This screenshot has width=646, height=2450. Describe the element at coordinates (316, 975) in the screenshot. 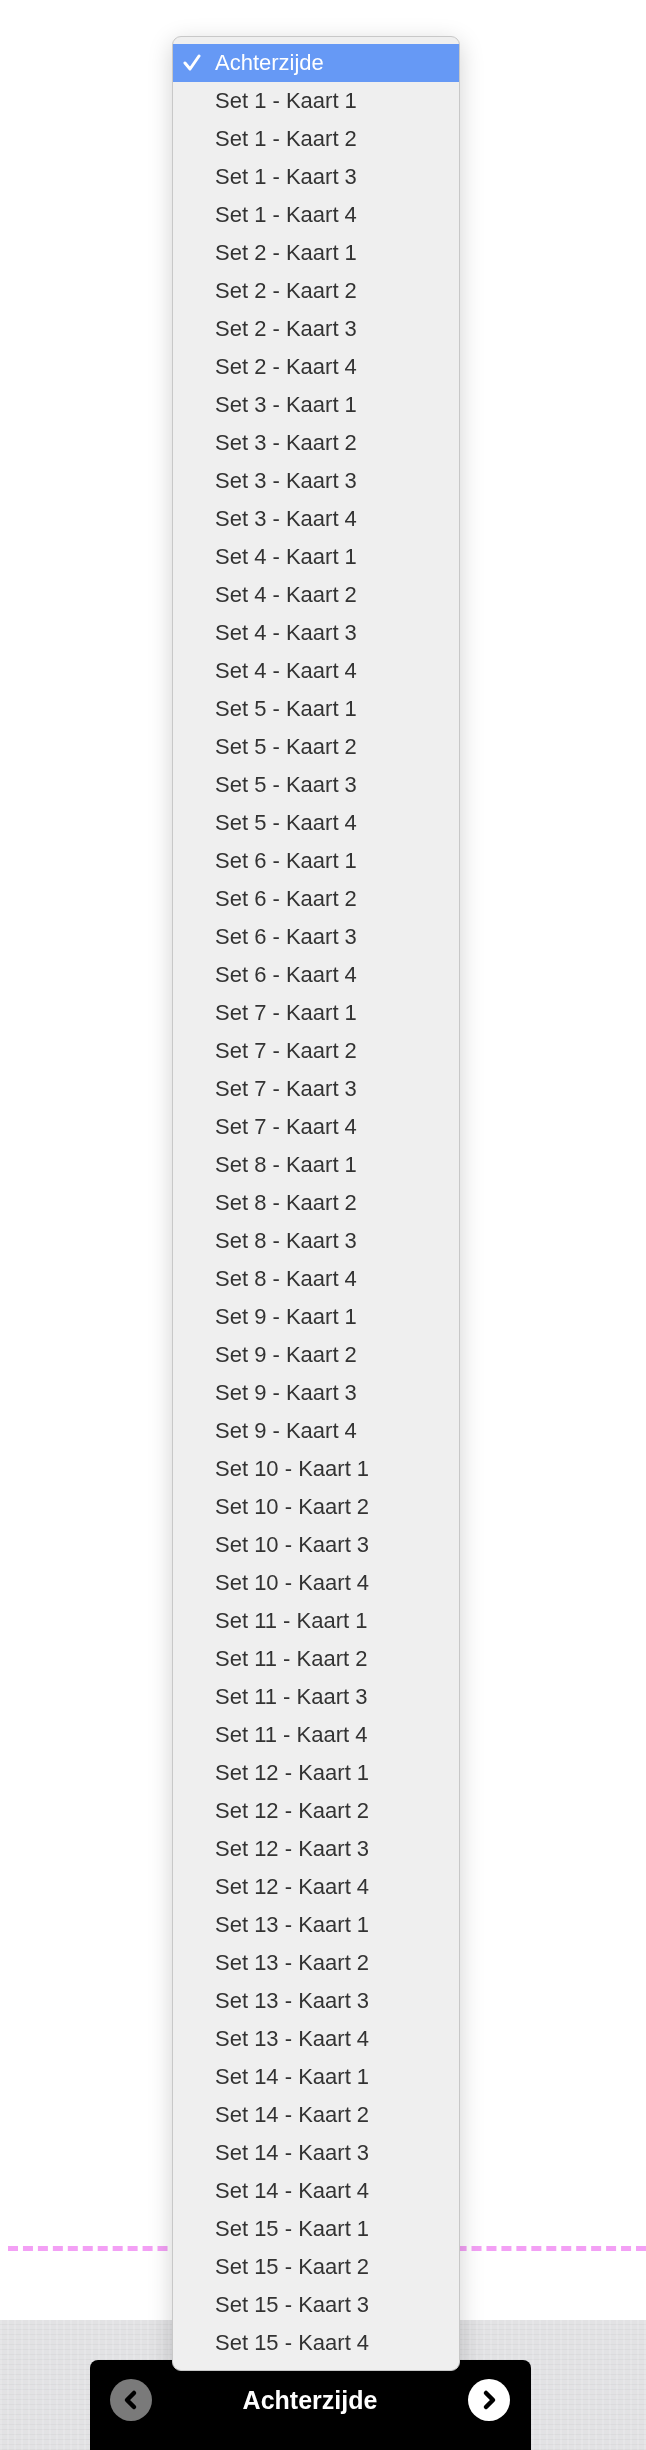

I see `menu-item: Set 6 - Kaart 4` at that location.